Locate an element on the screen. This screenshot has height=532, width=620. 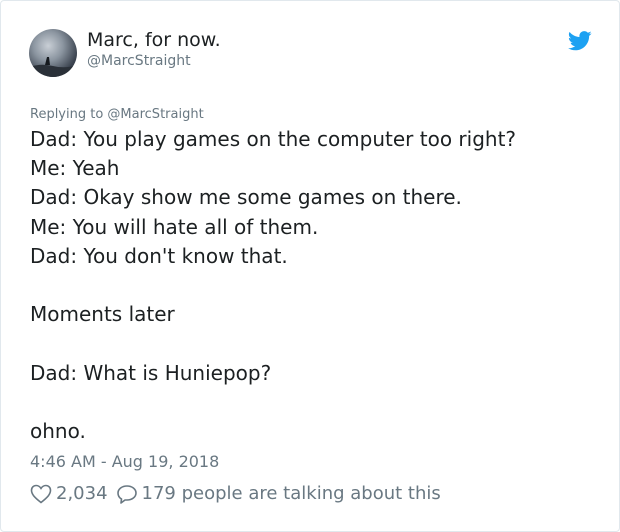
replying-to-label: Replying to @MarcStraight is located at coordinates (117, 114).